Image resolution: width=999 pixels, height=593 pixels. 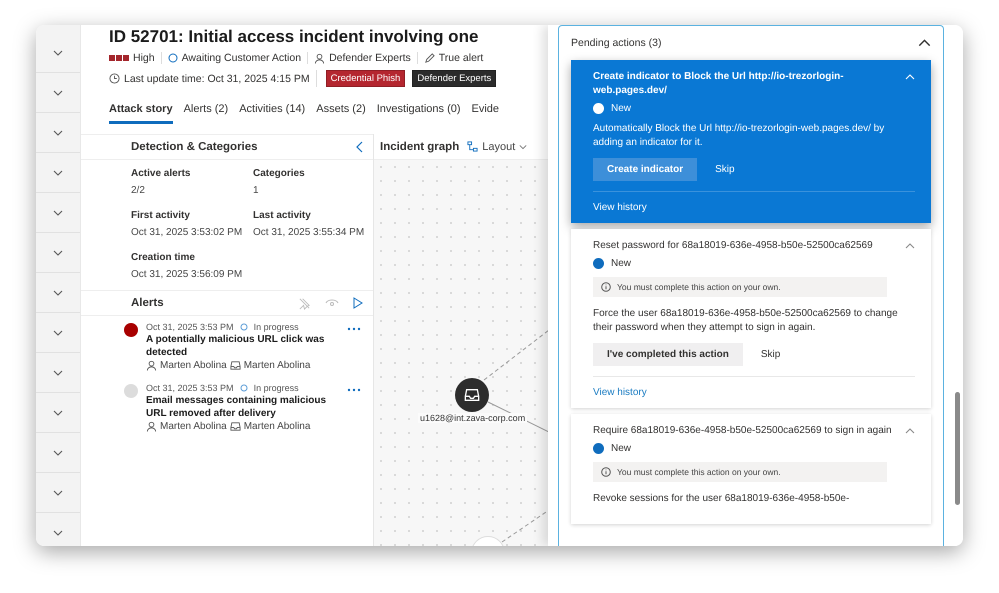 What do you see at coordinates (739, 136) in the screenshot?
I see `action-description: Automatically Block the Url http://io-trezorlogin-web.pages.dev/ by adding an indicator for it.` at bounding box center [739, 136].